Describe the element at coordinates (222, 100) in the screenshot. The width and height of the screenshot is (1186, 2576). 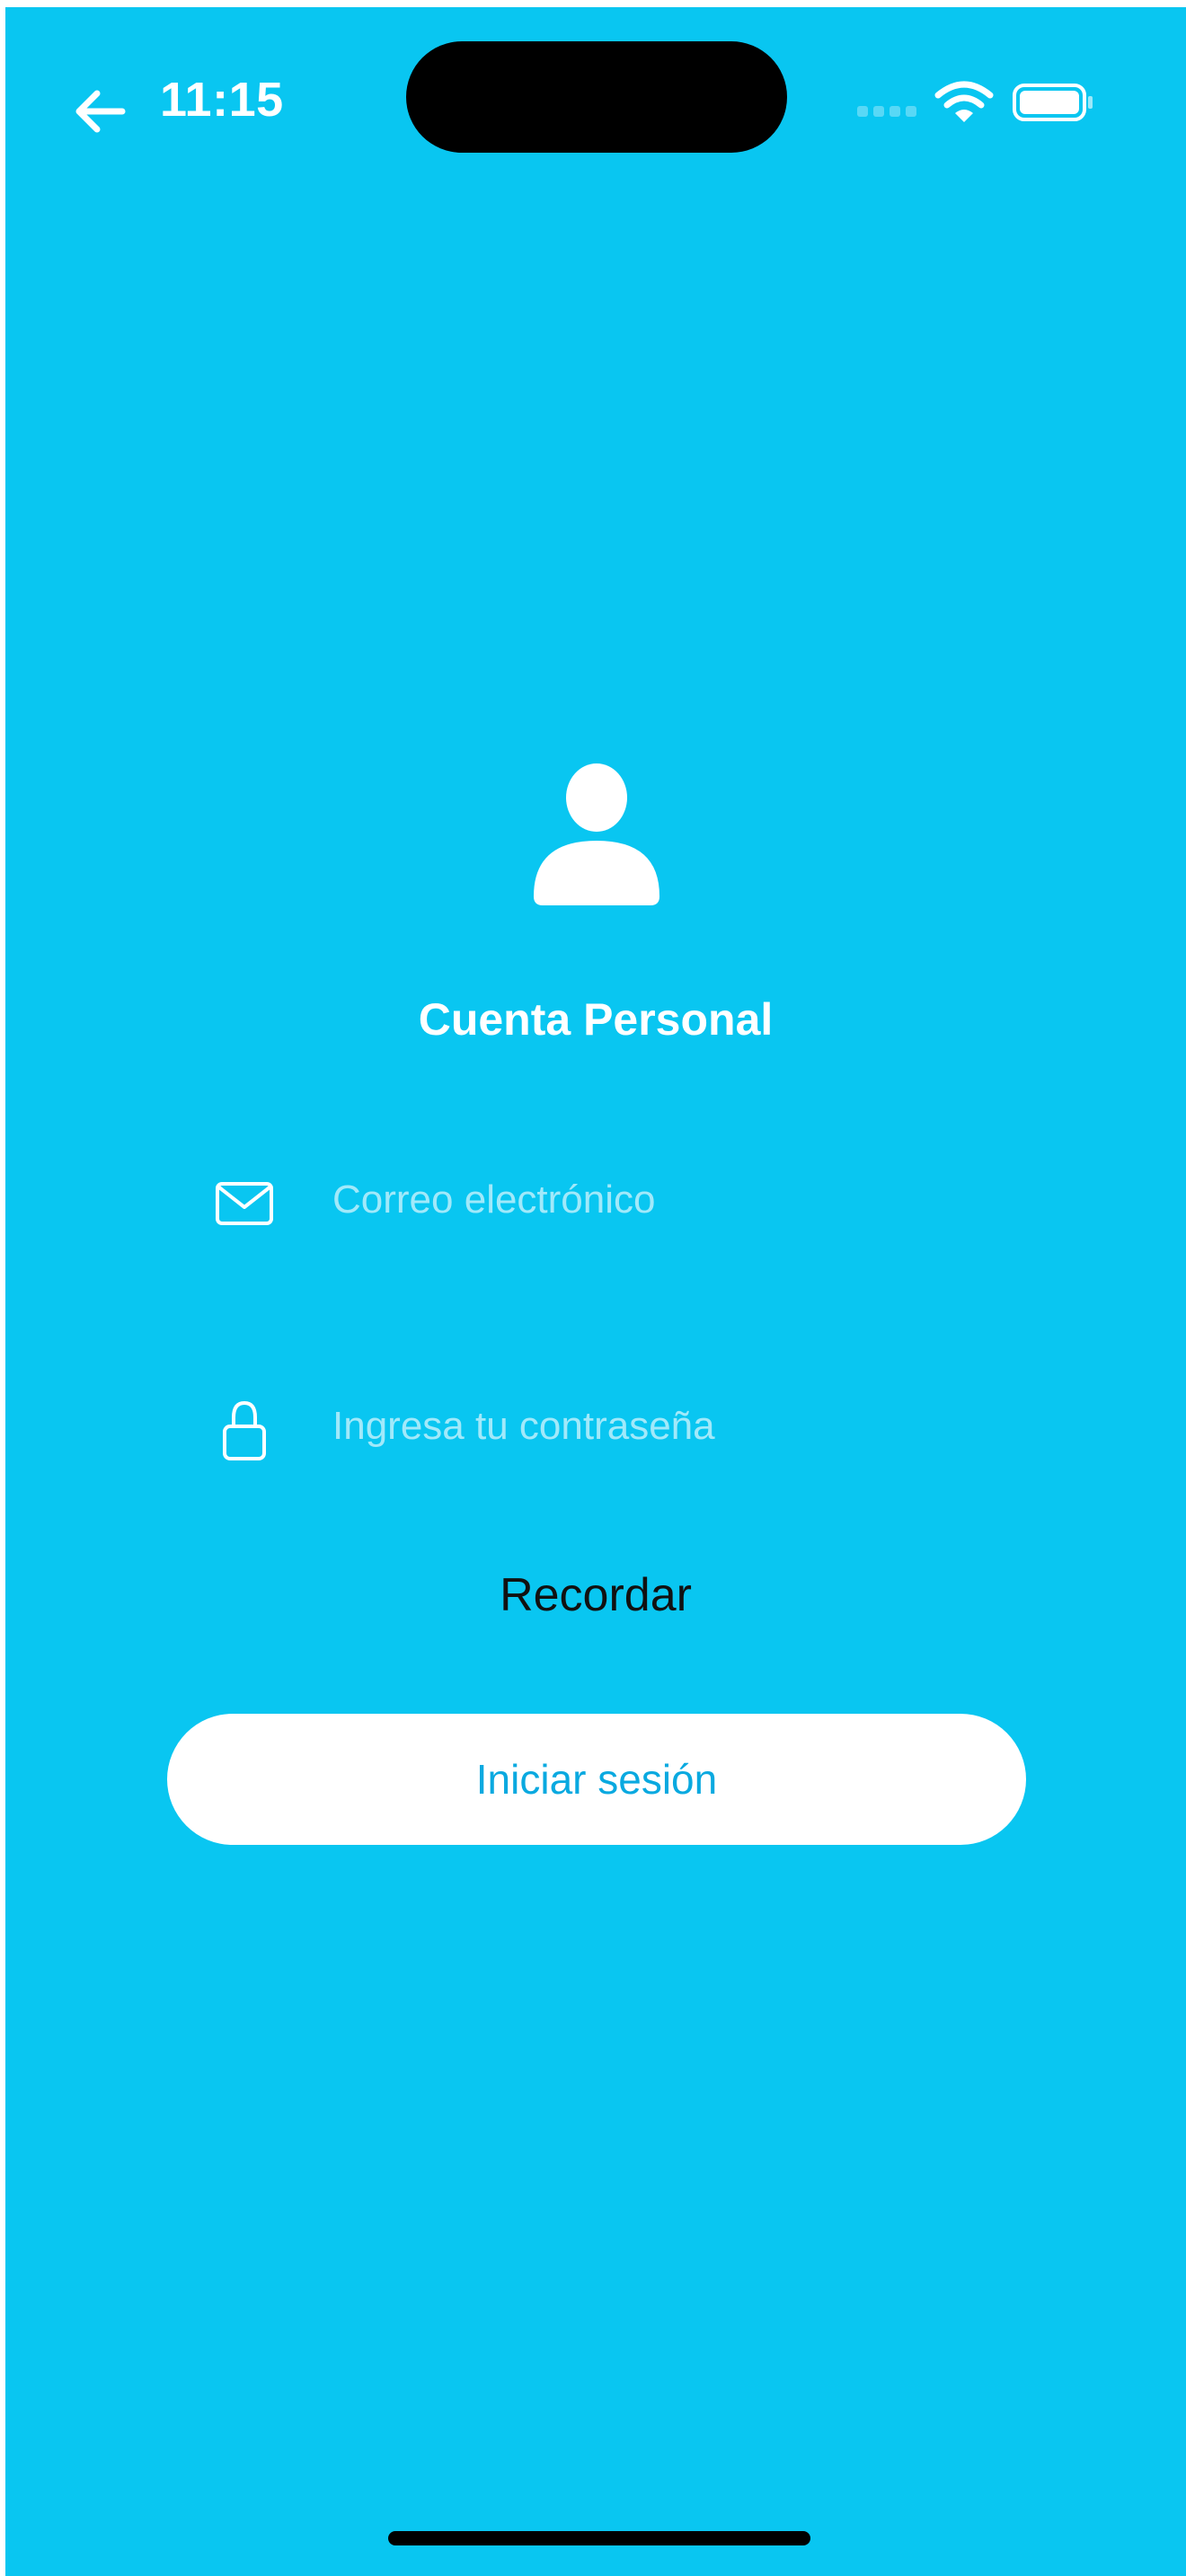
I see `status-time: 11:15` at that location.